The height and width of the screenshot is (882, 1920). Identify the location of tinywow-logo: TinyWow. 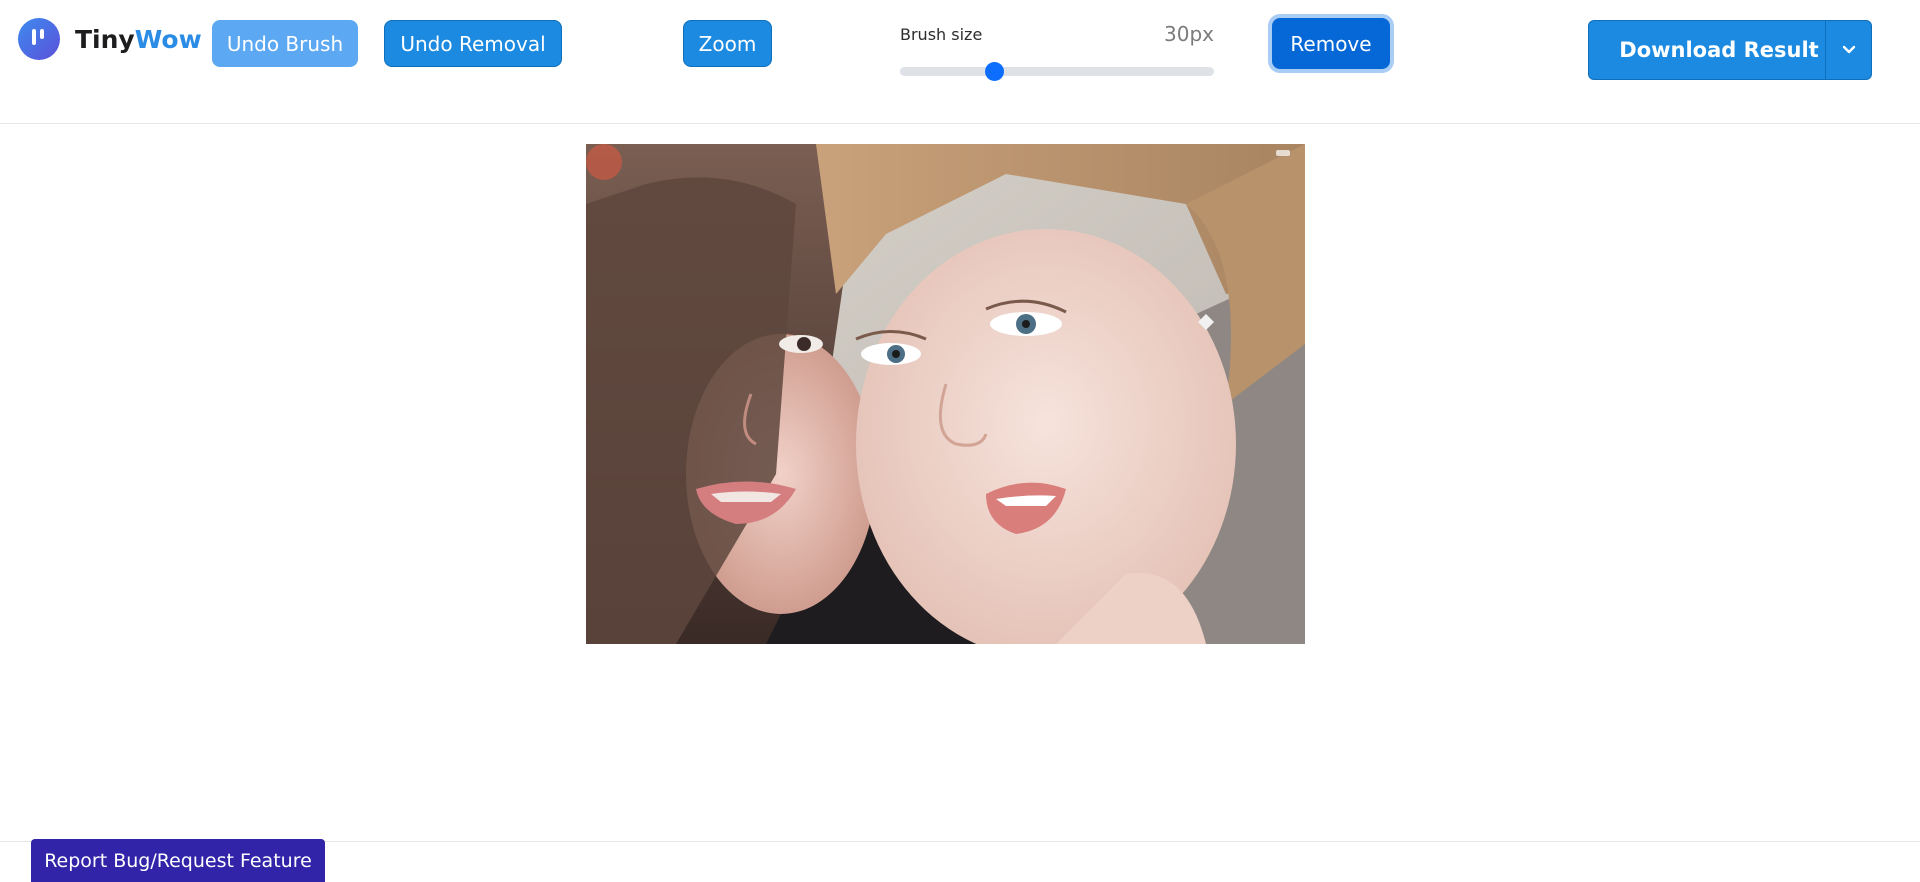
(110, 39).